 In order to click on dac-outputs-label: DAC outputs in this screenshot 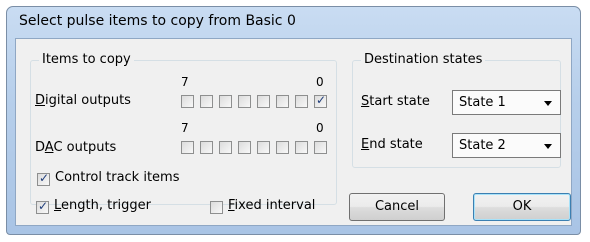, I will do `click(76, 147)`.